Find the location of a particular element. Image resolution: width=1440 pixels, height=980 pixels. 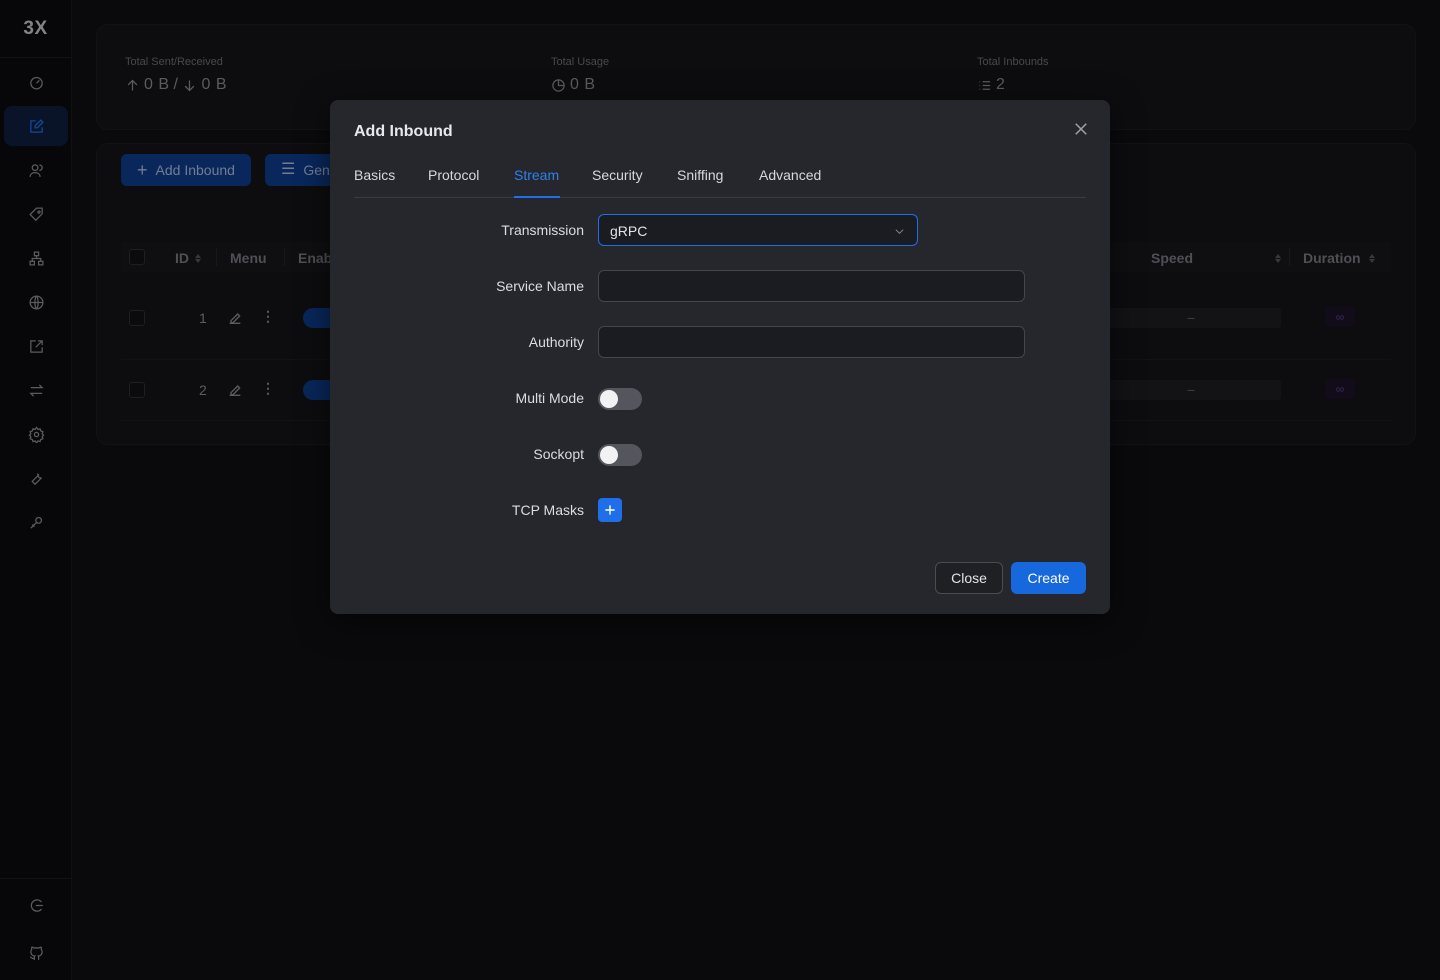

tab-sniffing: Sniffing is located at coordinates (700, 182).